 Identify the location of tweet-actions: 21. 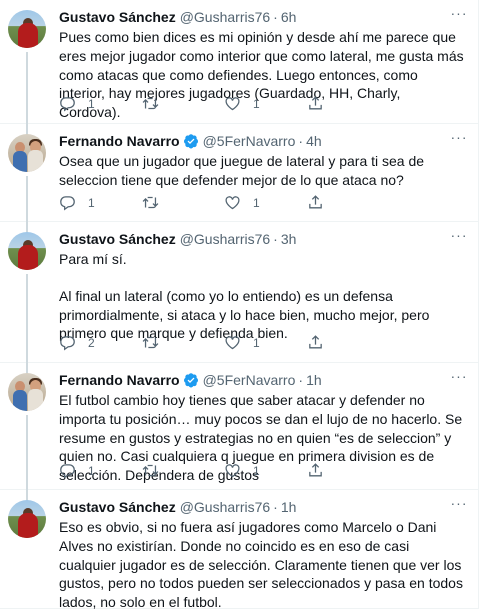
(224, 342).